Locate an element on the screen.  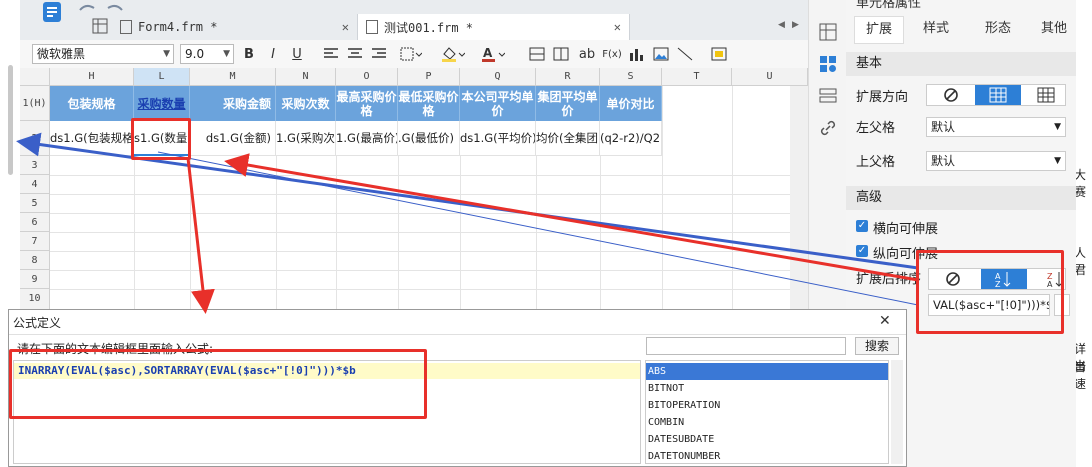
highlight-box-sort is located at coordinates (990, 292).